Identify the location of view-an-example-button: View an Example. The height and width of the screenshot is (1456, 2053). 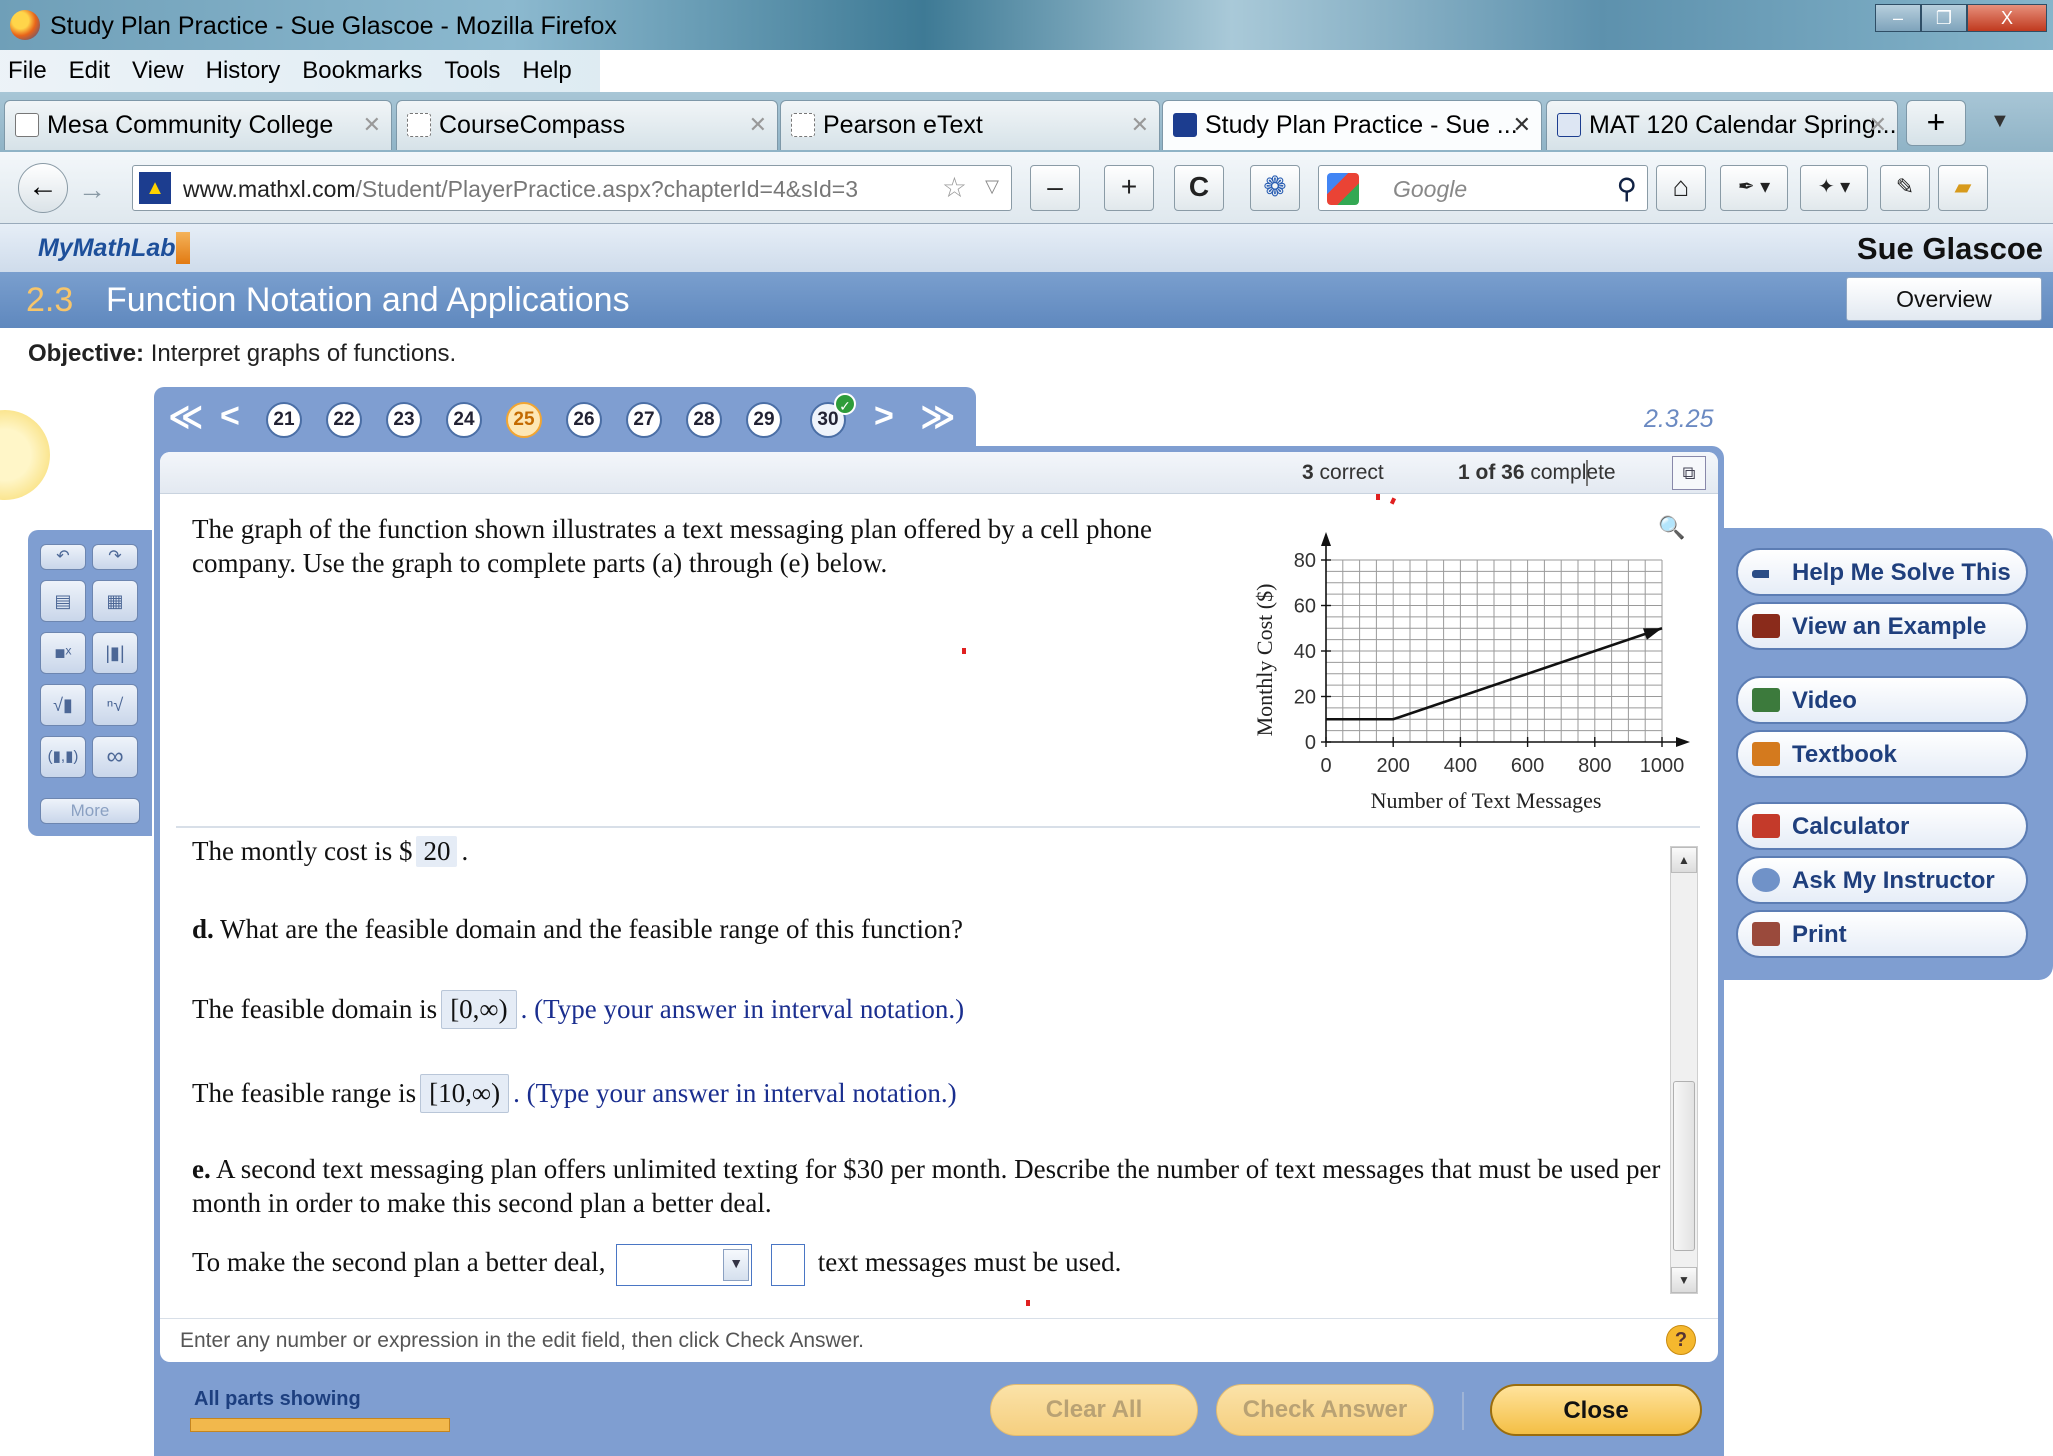
(1882, 626).